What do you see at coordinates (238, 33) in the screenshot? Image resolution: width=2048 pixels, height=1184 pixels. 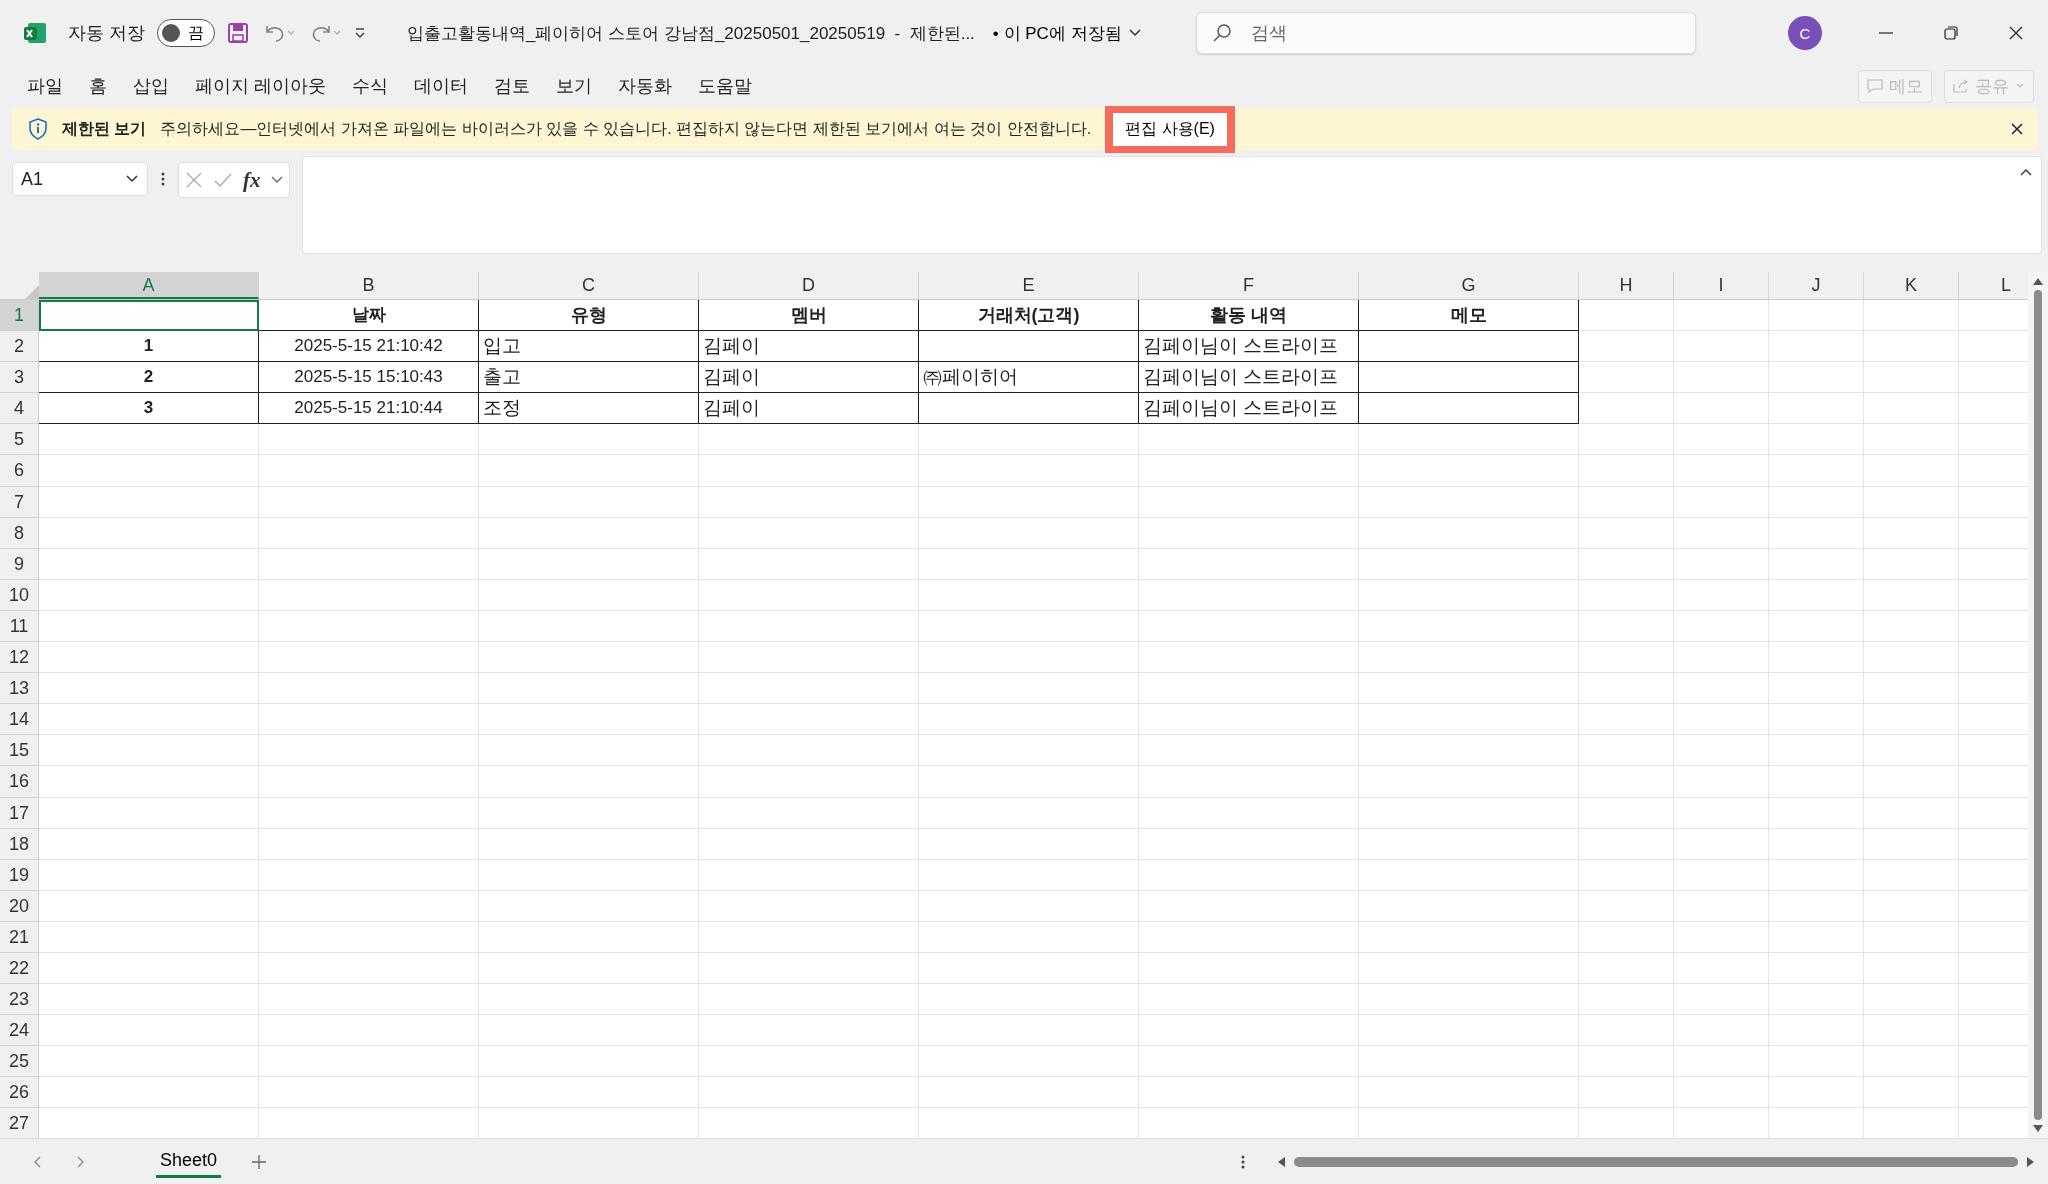 I see `save-icon` at bounding box center [238, 33].